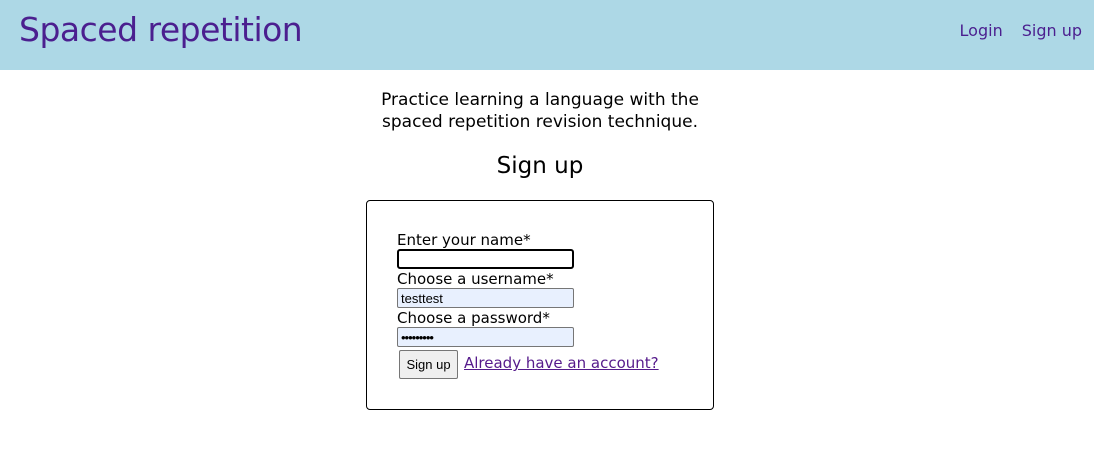 The width and height of the screenshot is (1094, 458). What do you see at coordinates (485, 337) in the screenshot?
I see `password-input` at bounding box center [485, 337].